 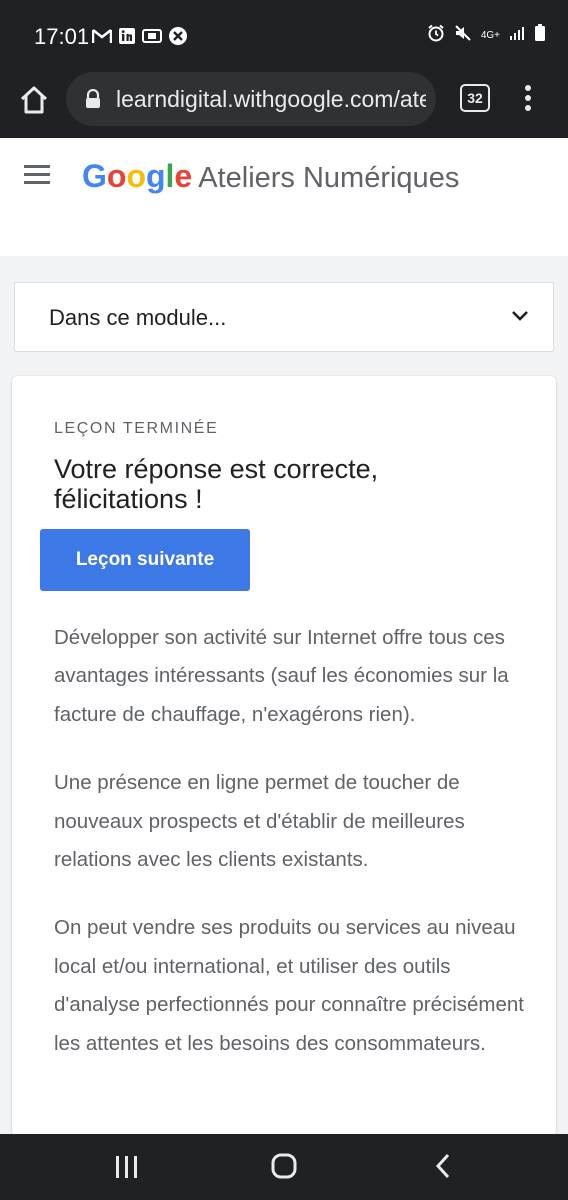 I want to click on site-logo: Google Ateliers Numériques, so click(x=270, y=177).